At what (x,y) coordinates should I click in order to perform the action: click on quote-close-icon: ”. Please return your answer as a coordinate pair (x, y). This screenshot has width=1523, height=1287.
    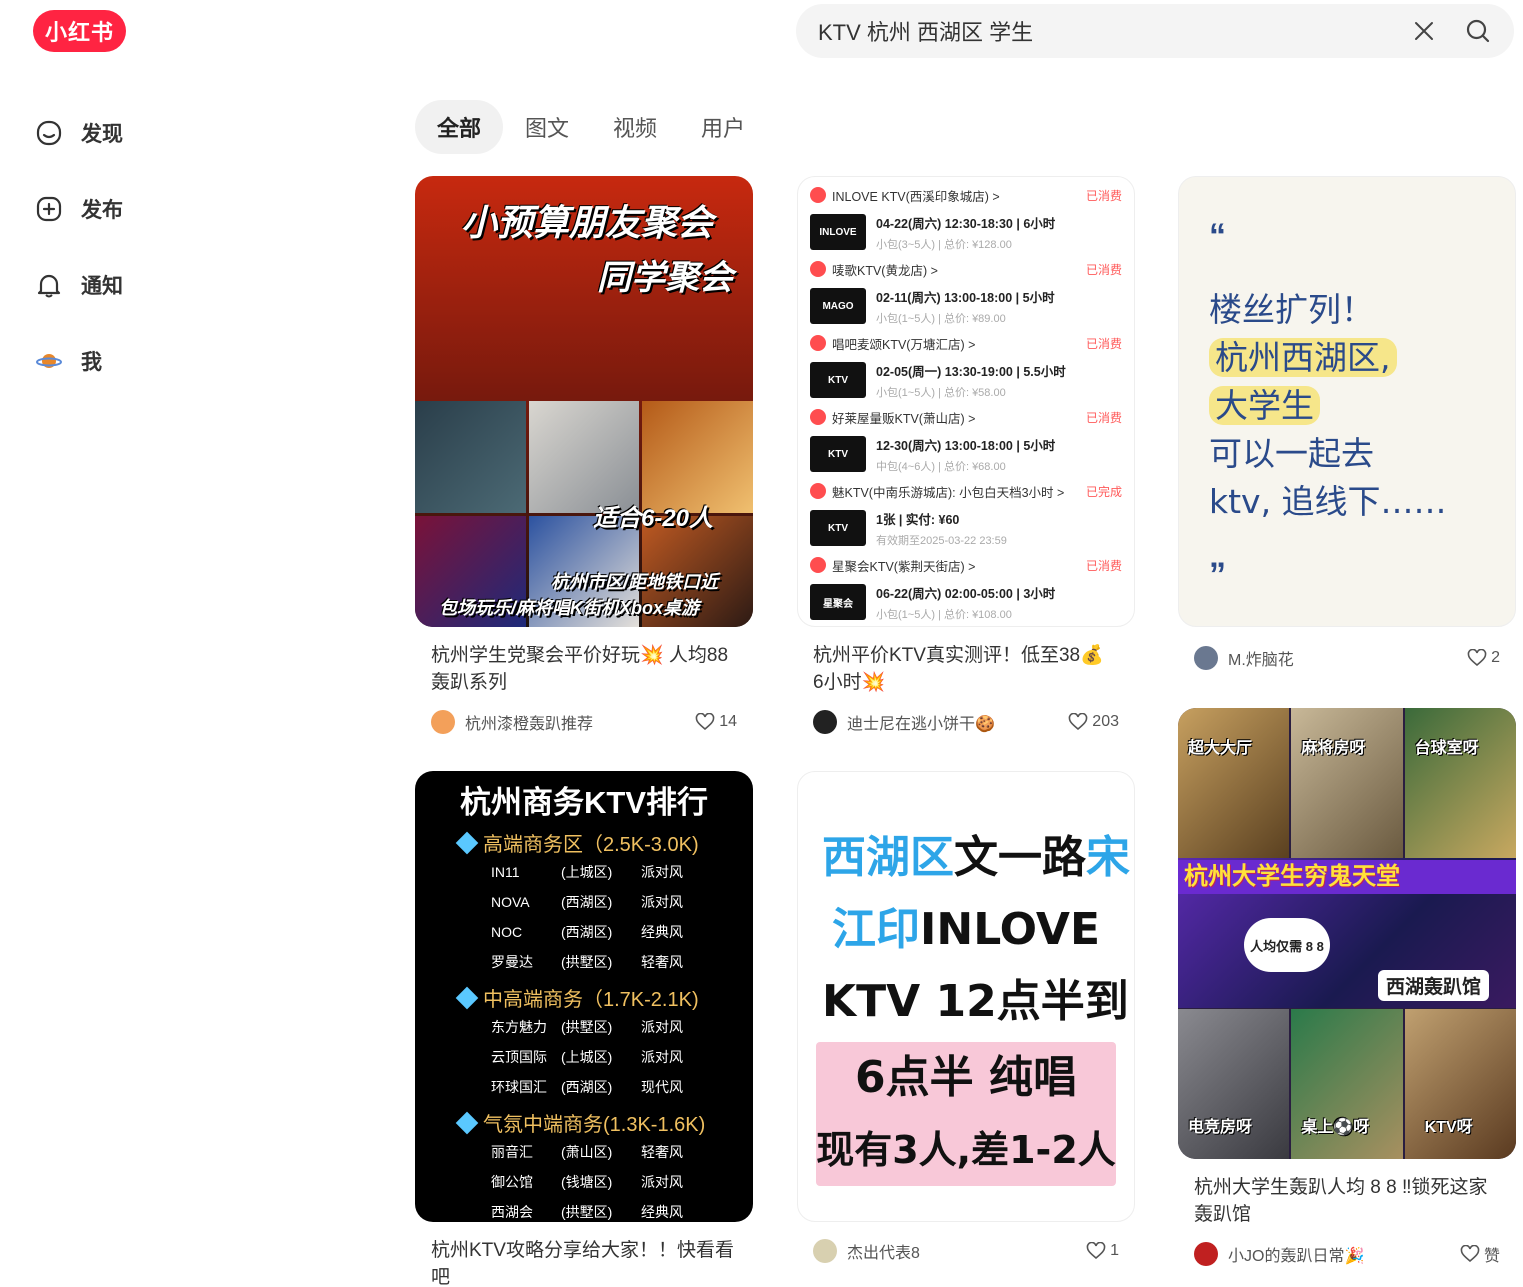
    Looking at the image, I should click on (1217, 575).